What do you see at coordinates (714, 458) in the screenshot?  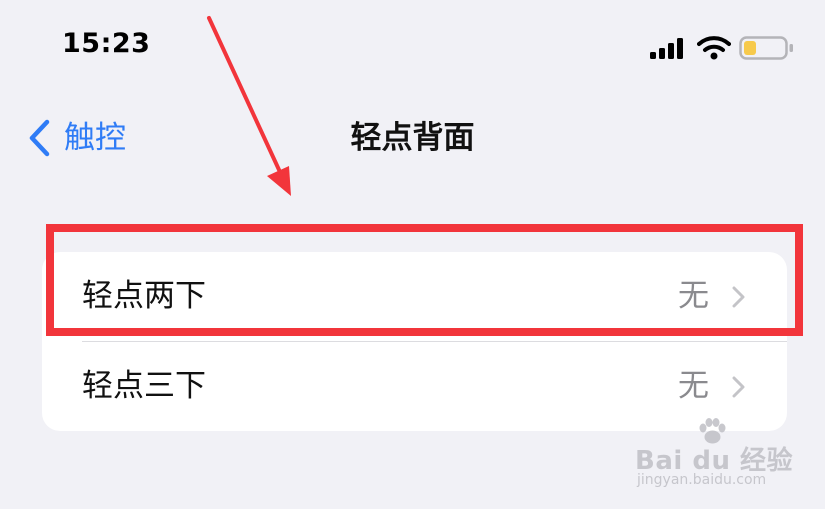 I see `watermark: Bai du 经验 jingyan.baidu.com` at bounding box center [714, 458].